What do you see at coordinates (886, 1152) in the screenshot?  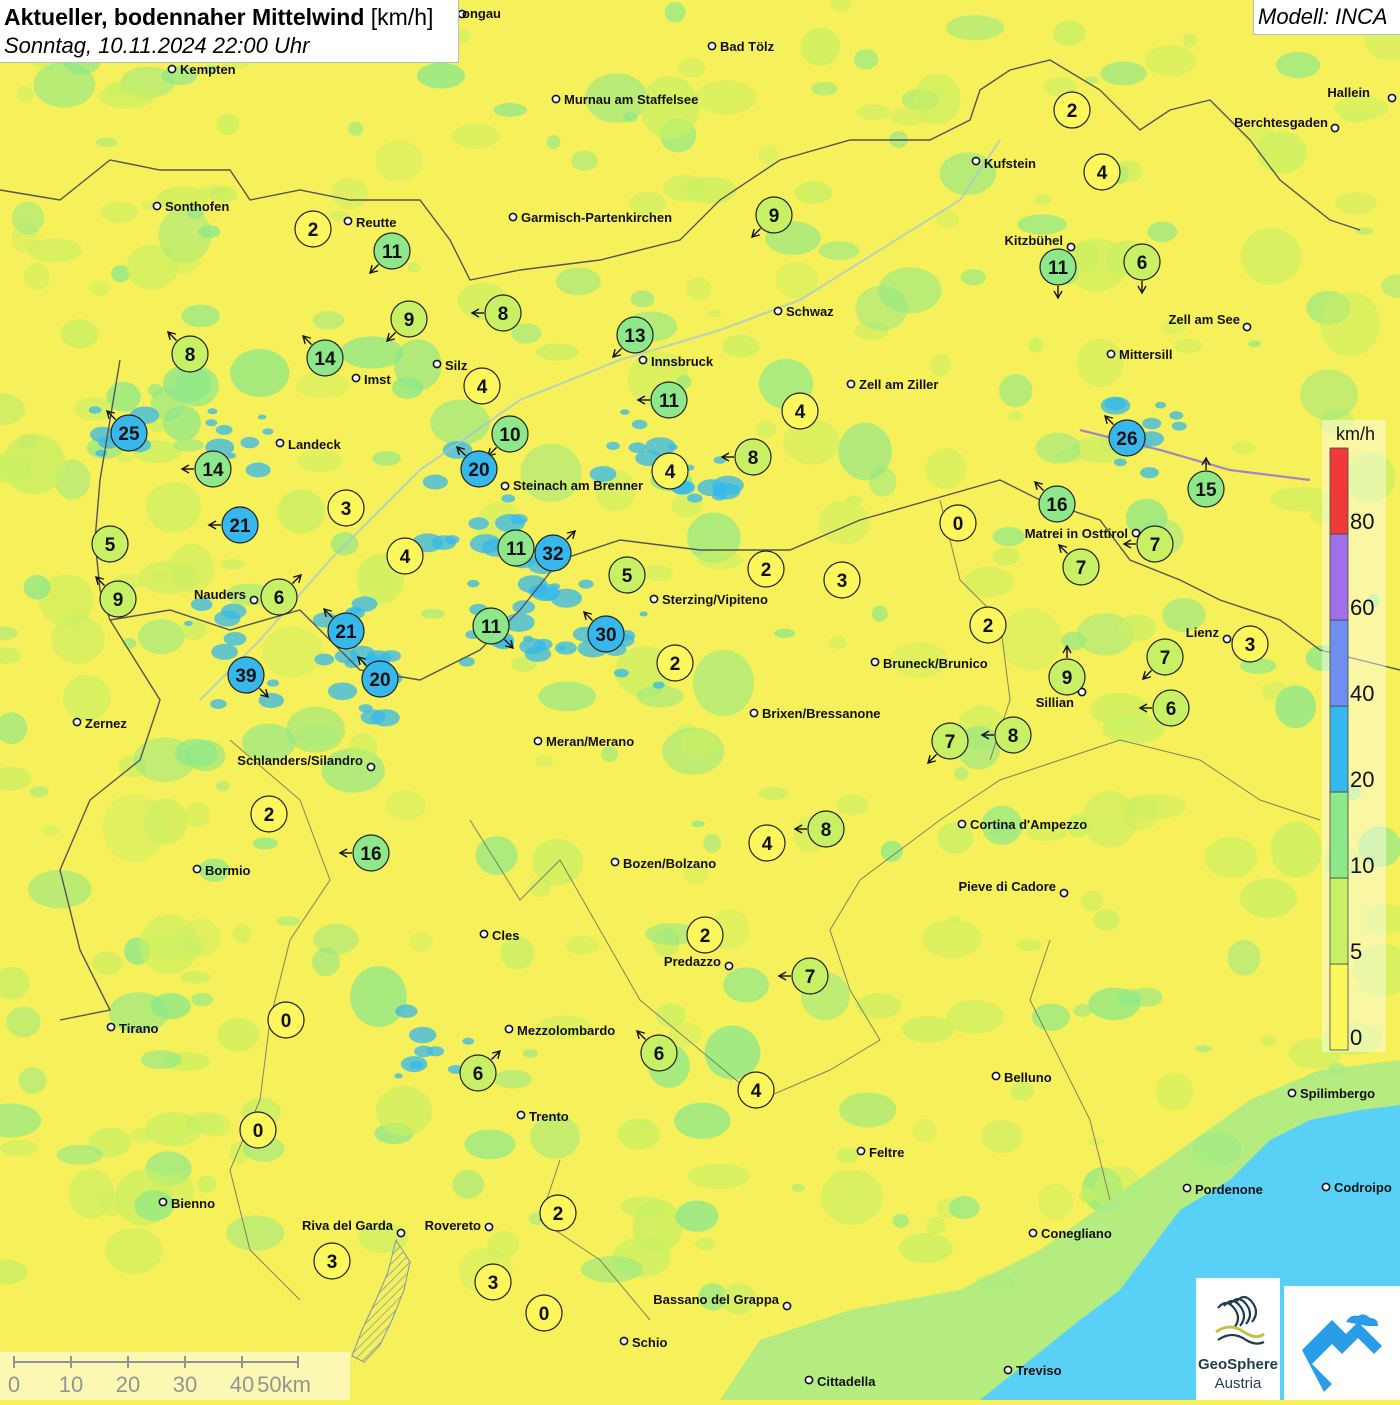 I see `city-label: Feltre` at bounding box center [886, 1152].